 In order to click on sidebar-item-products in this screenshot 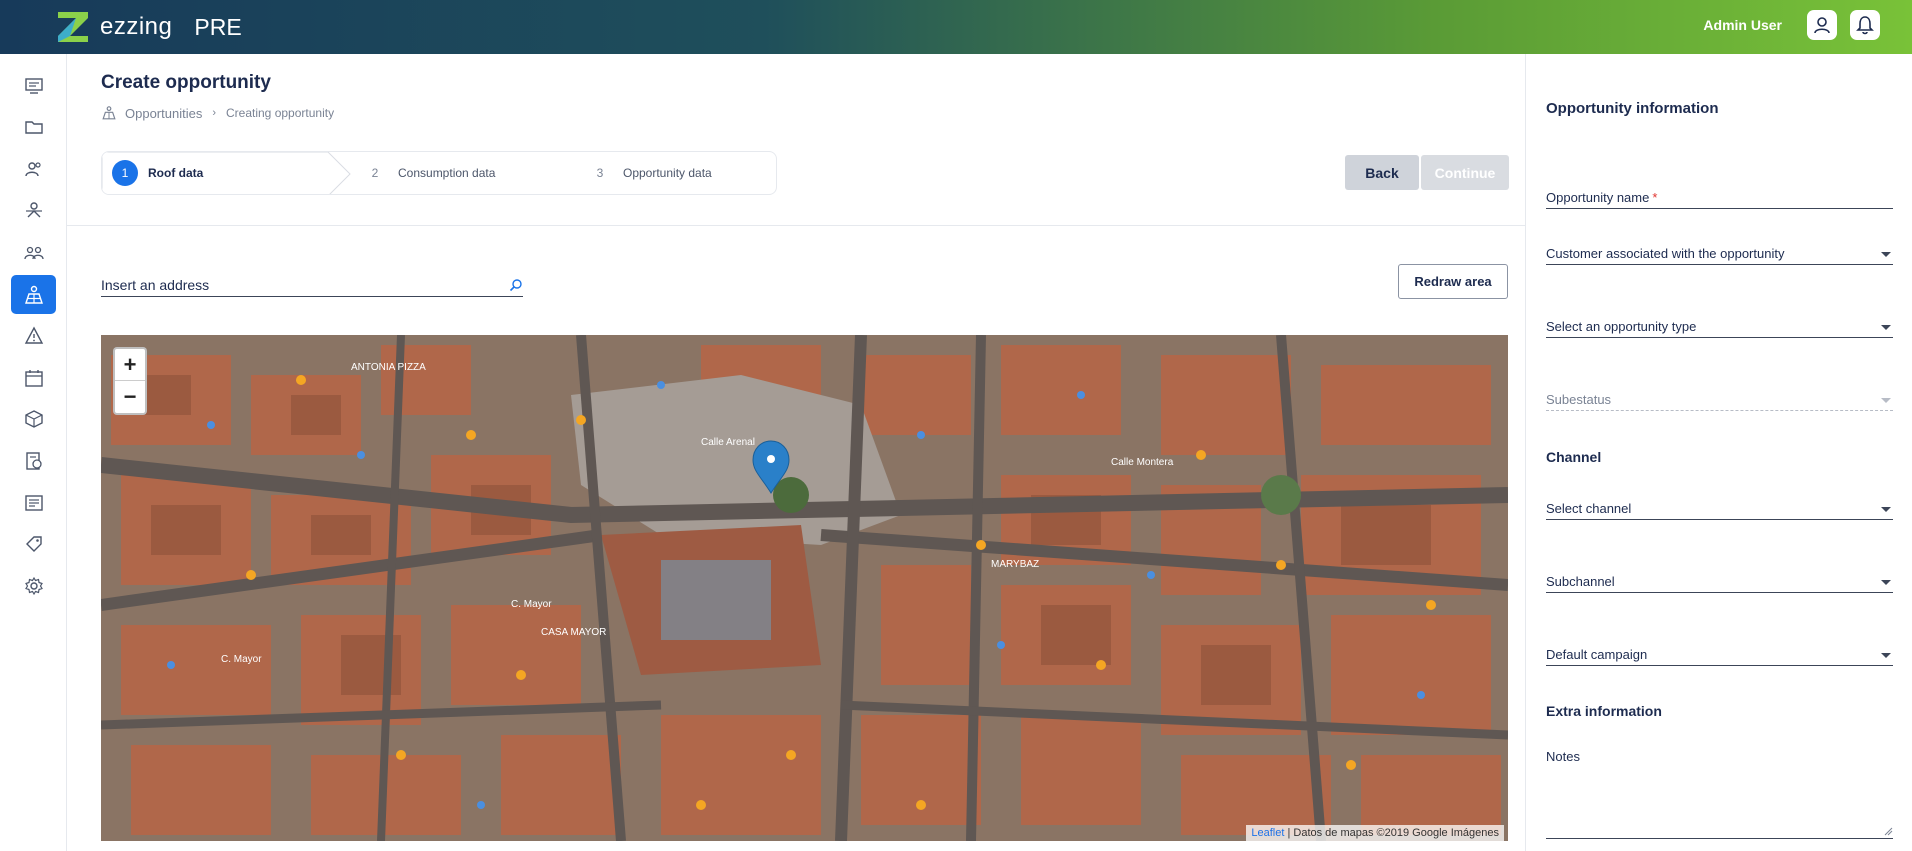, I will do `click(33, 418)`.